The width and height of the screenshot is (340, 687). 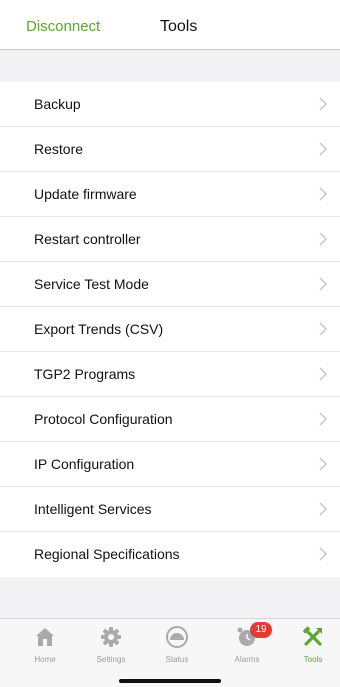 I want to click on gauge-icon, so click(x=177, y=637).